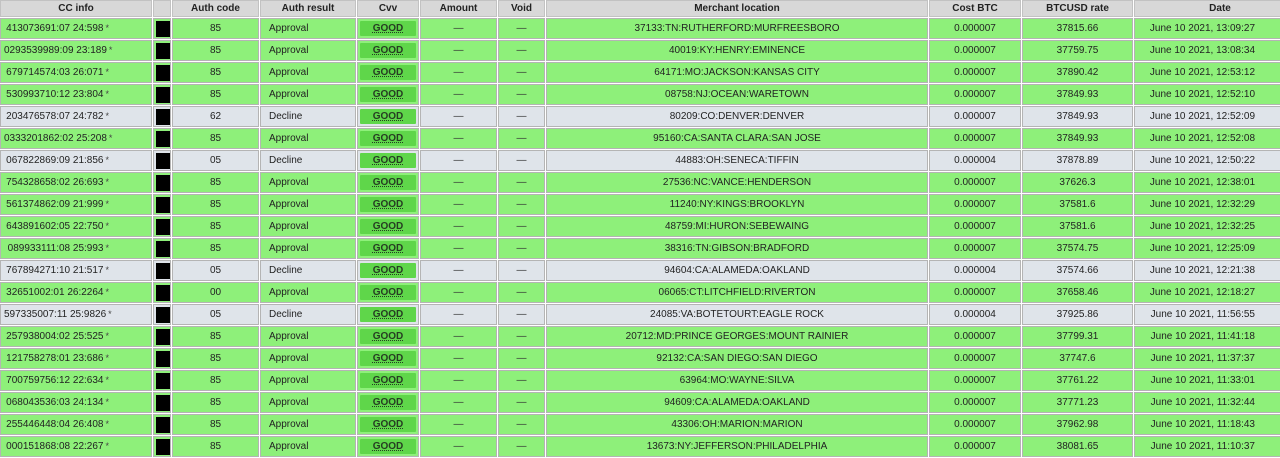 The image size is (1280, 458). What do you see at coordinates (76, 8) in the screenshot?
I see `col-header-cc-info: CC info` at bounding box center [76, 8].